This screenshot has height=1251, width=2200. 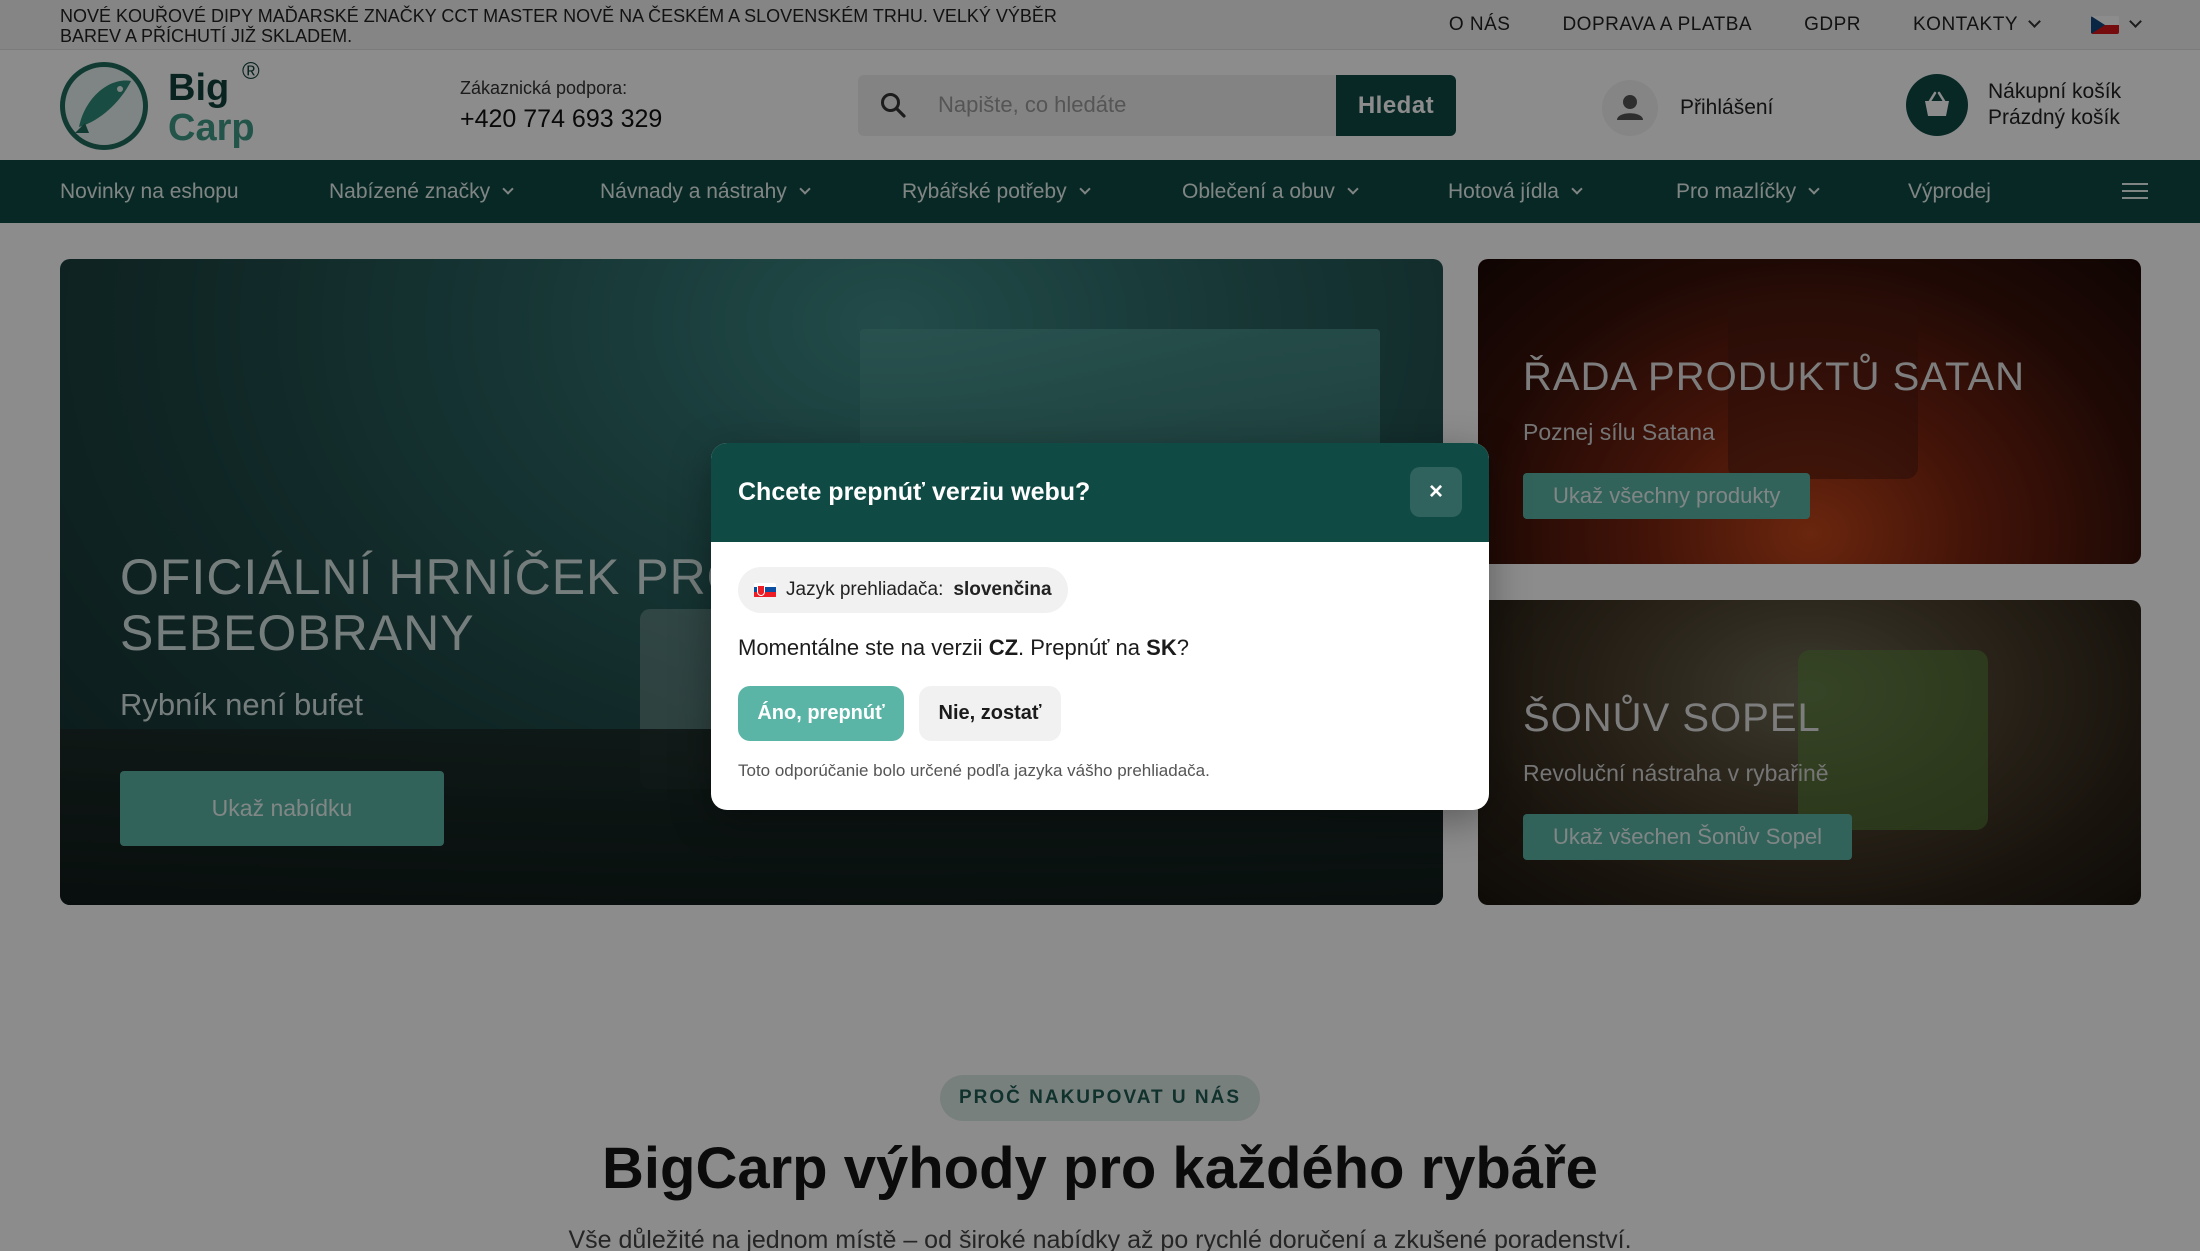 What do you see at coordinates (990, 713) in the screenshot?
I see `stay-no-button: Nie, zostať` at bounding box center [990, 713].